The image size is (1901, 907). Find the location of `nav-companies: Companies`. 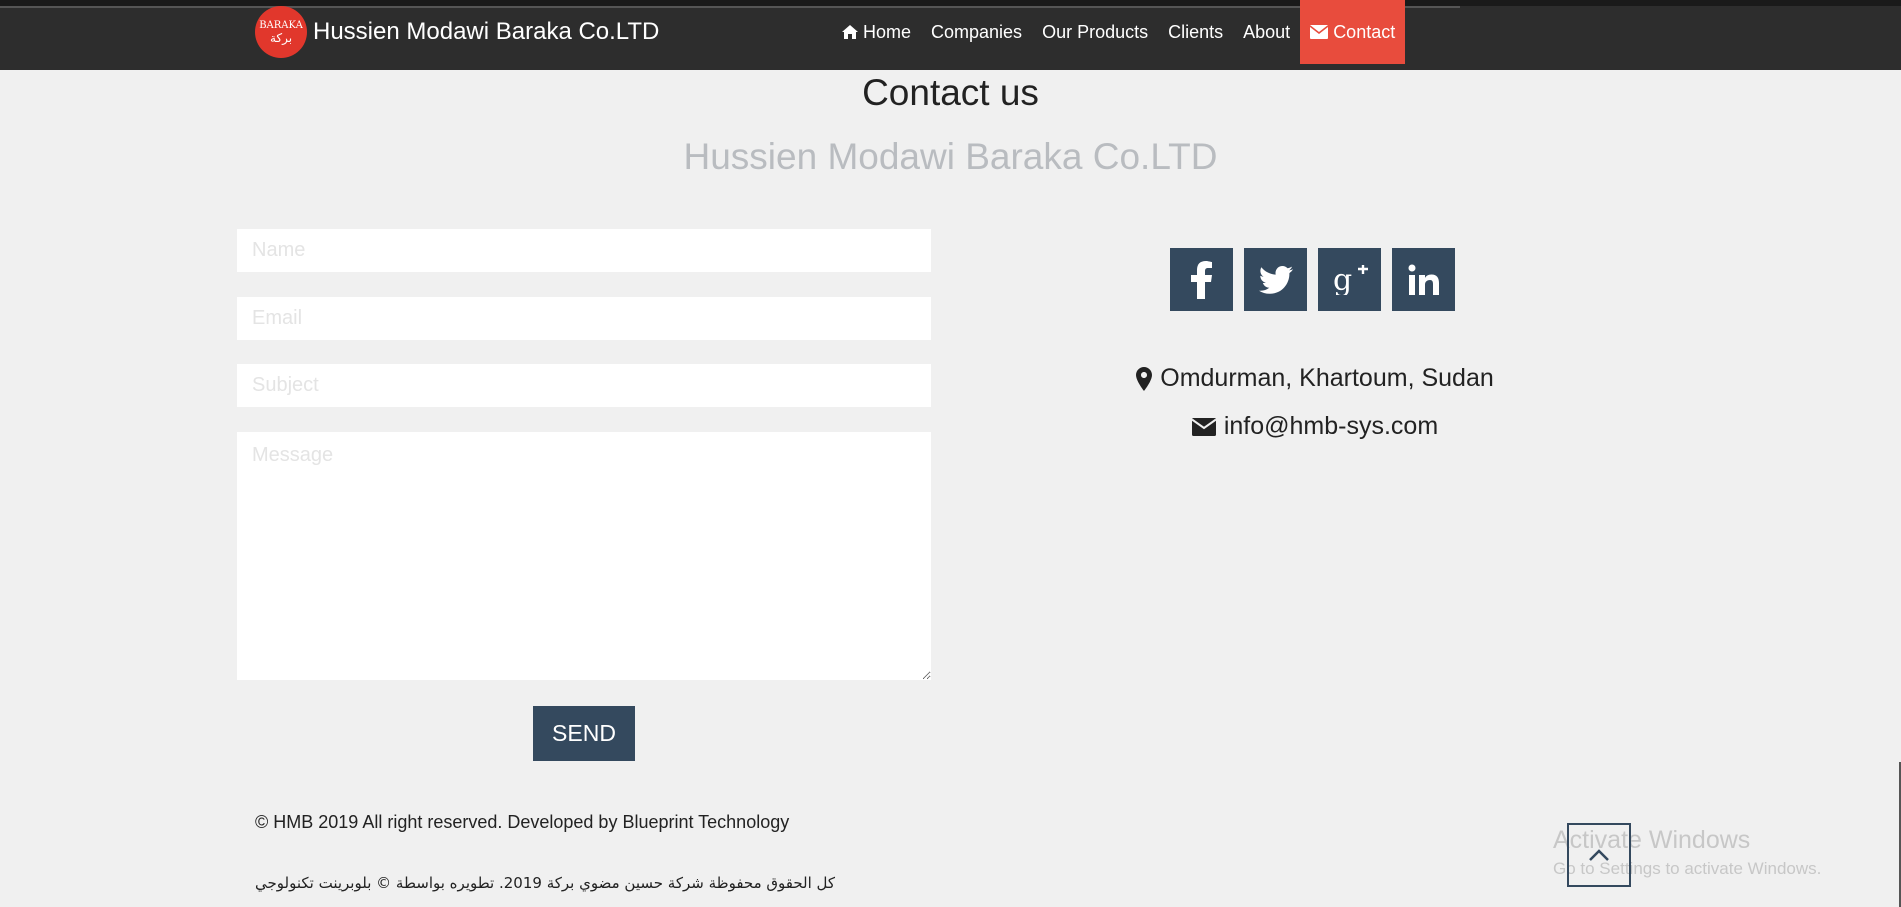

nav-companies: Companies is located at coordinates (976, 32).